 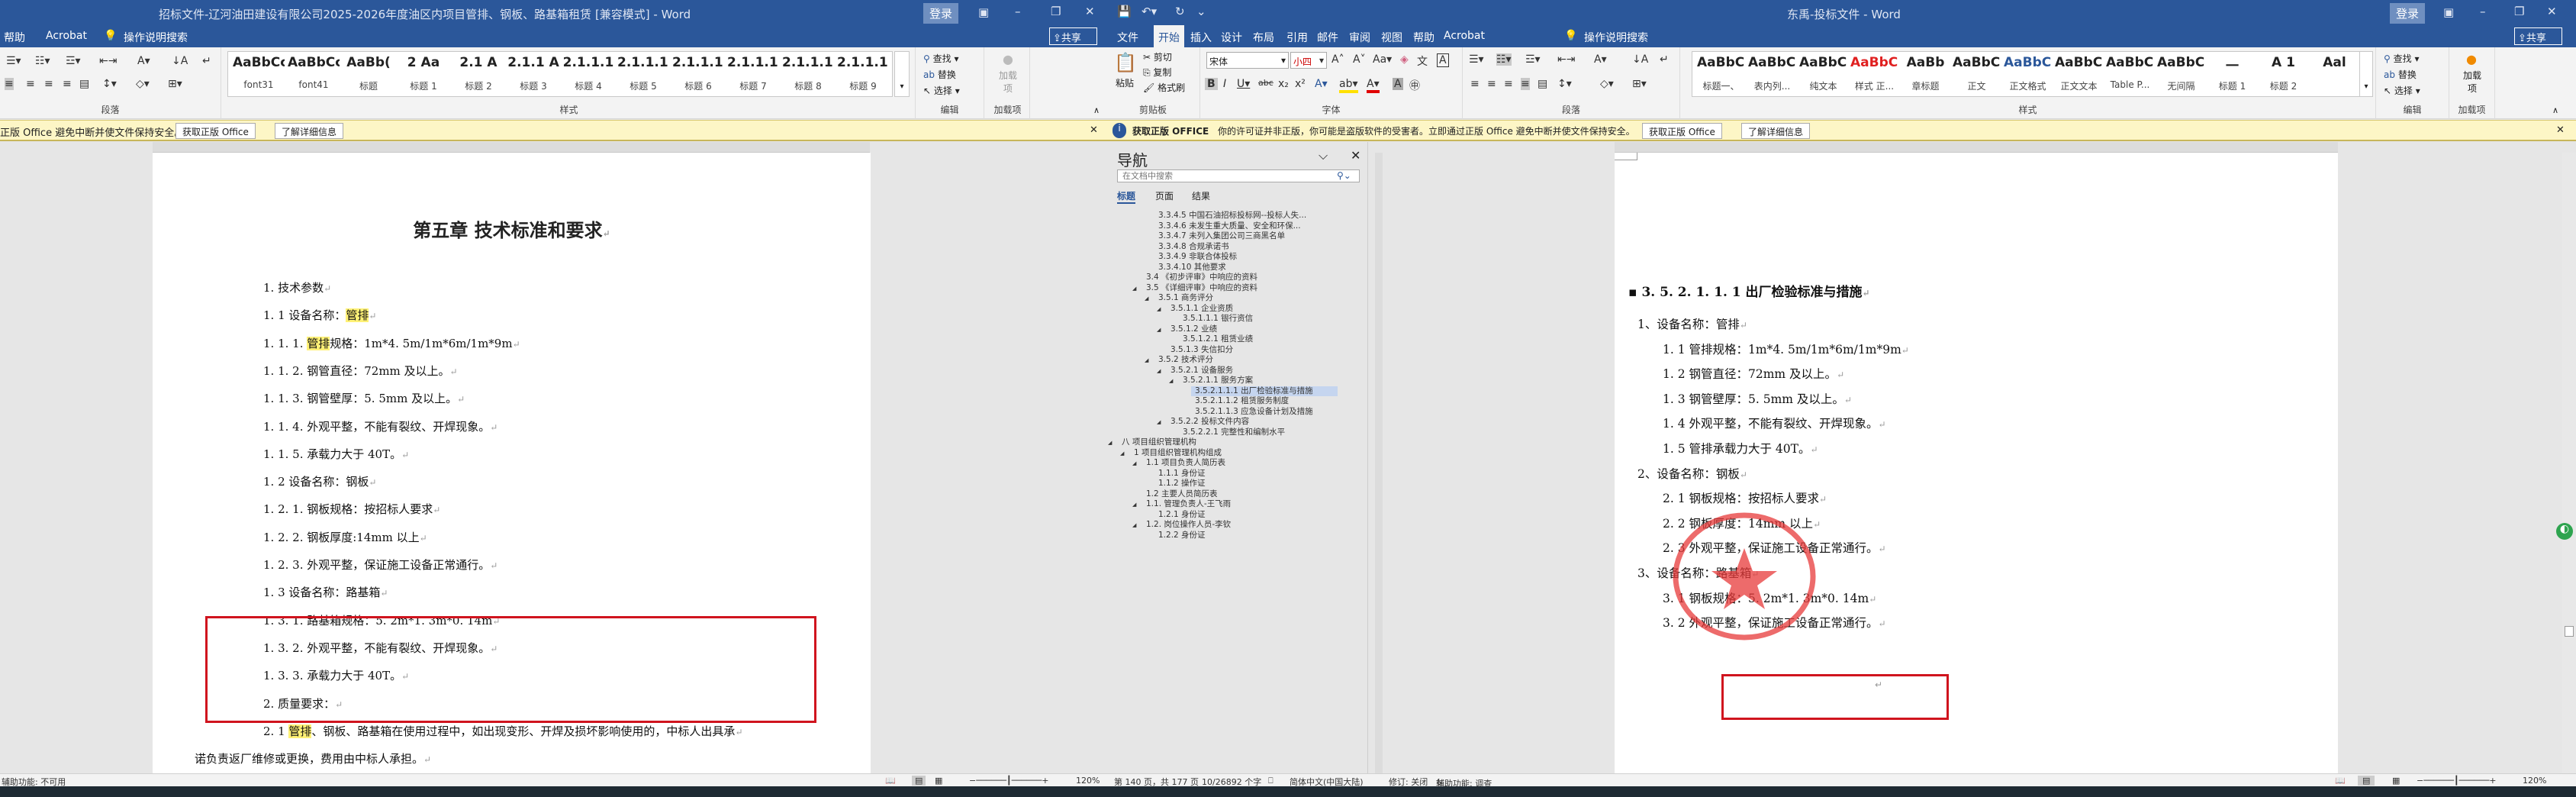 I want to click on style-item: Aal, so click(x=2334, y=67).